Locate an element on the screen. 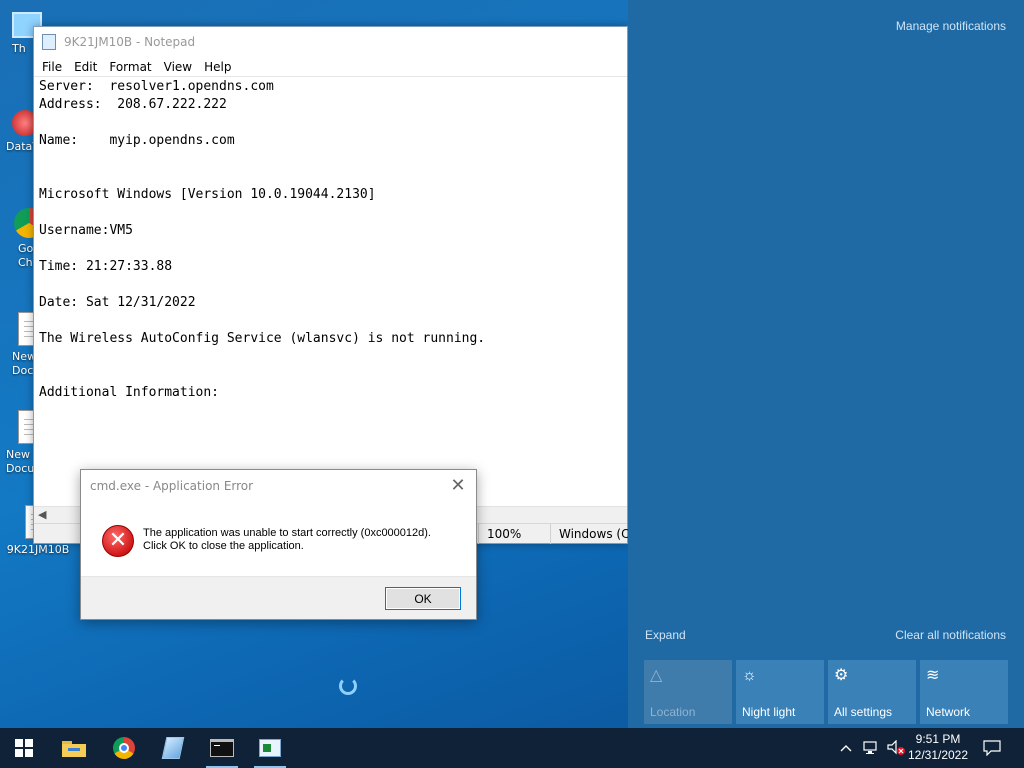 The width and height of the screenshot is (1024, 768). taskbar-chrome is located at coordinates (124, 748).